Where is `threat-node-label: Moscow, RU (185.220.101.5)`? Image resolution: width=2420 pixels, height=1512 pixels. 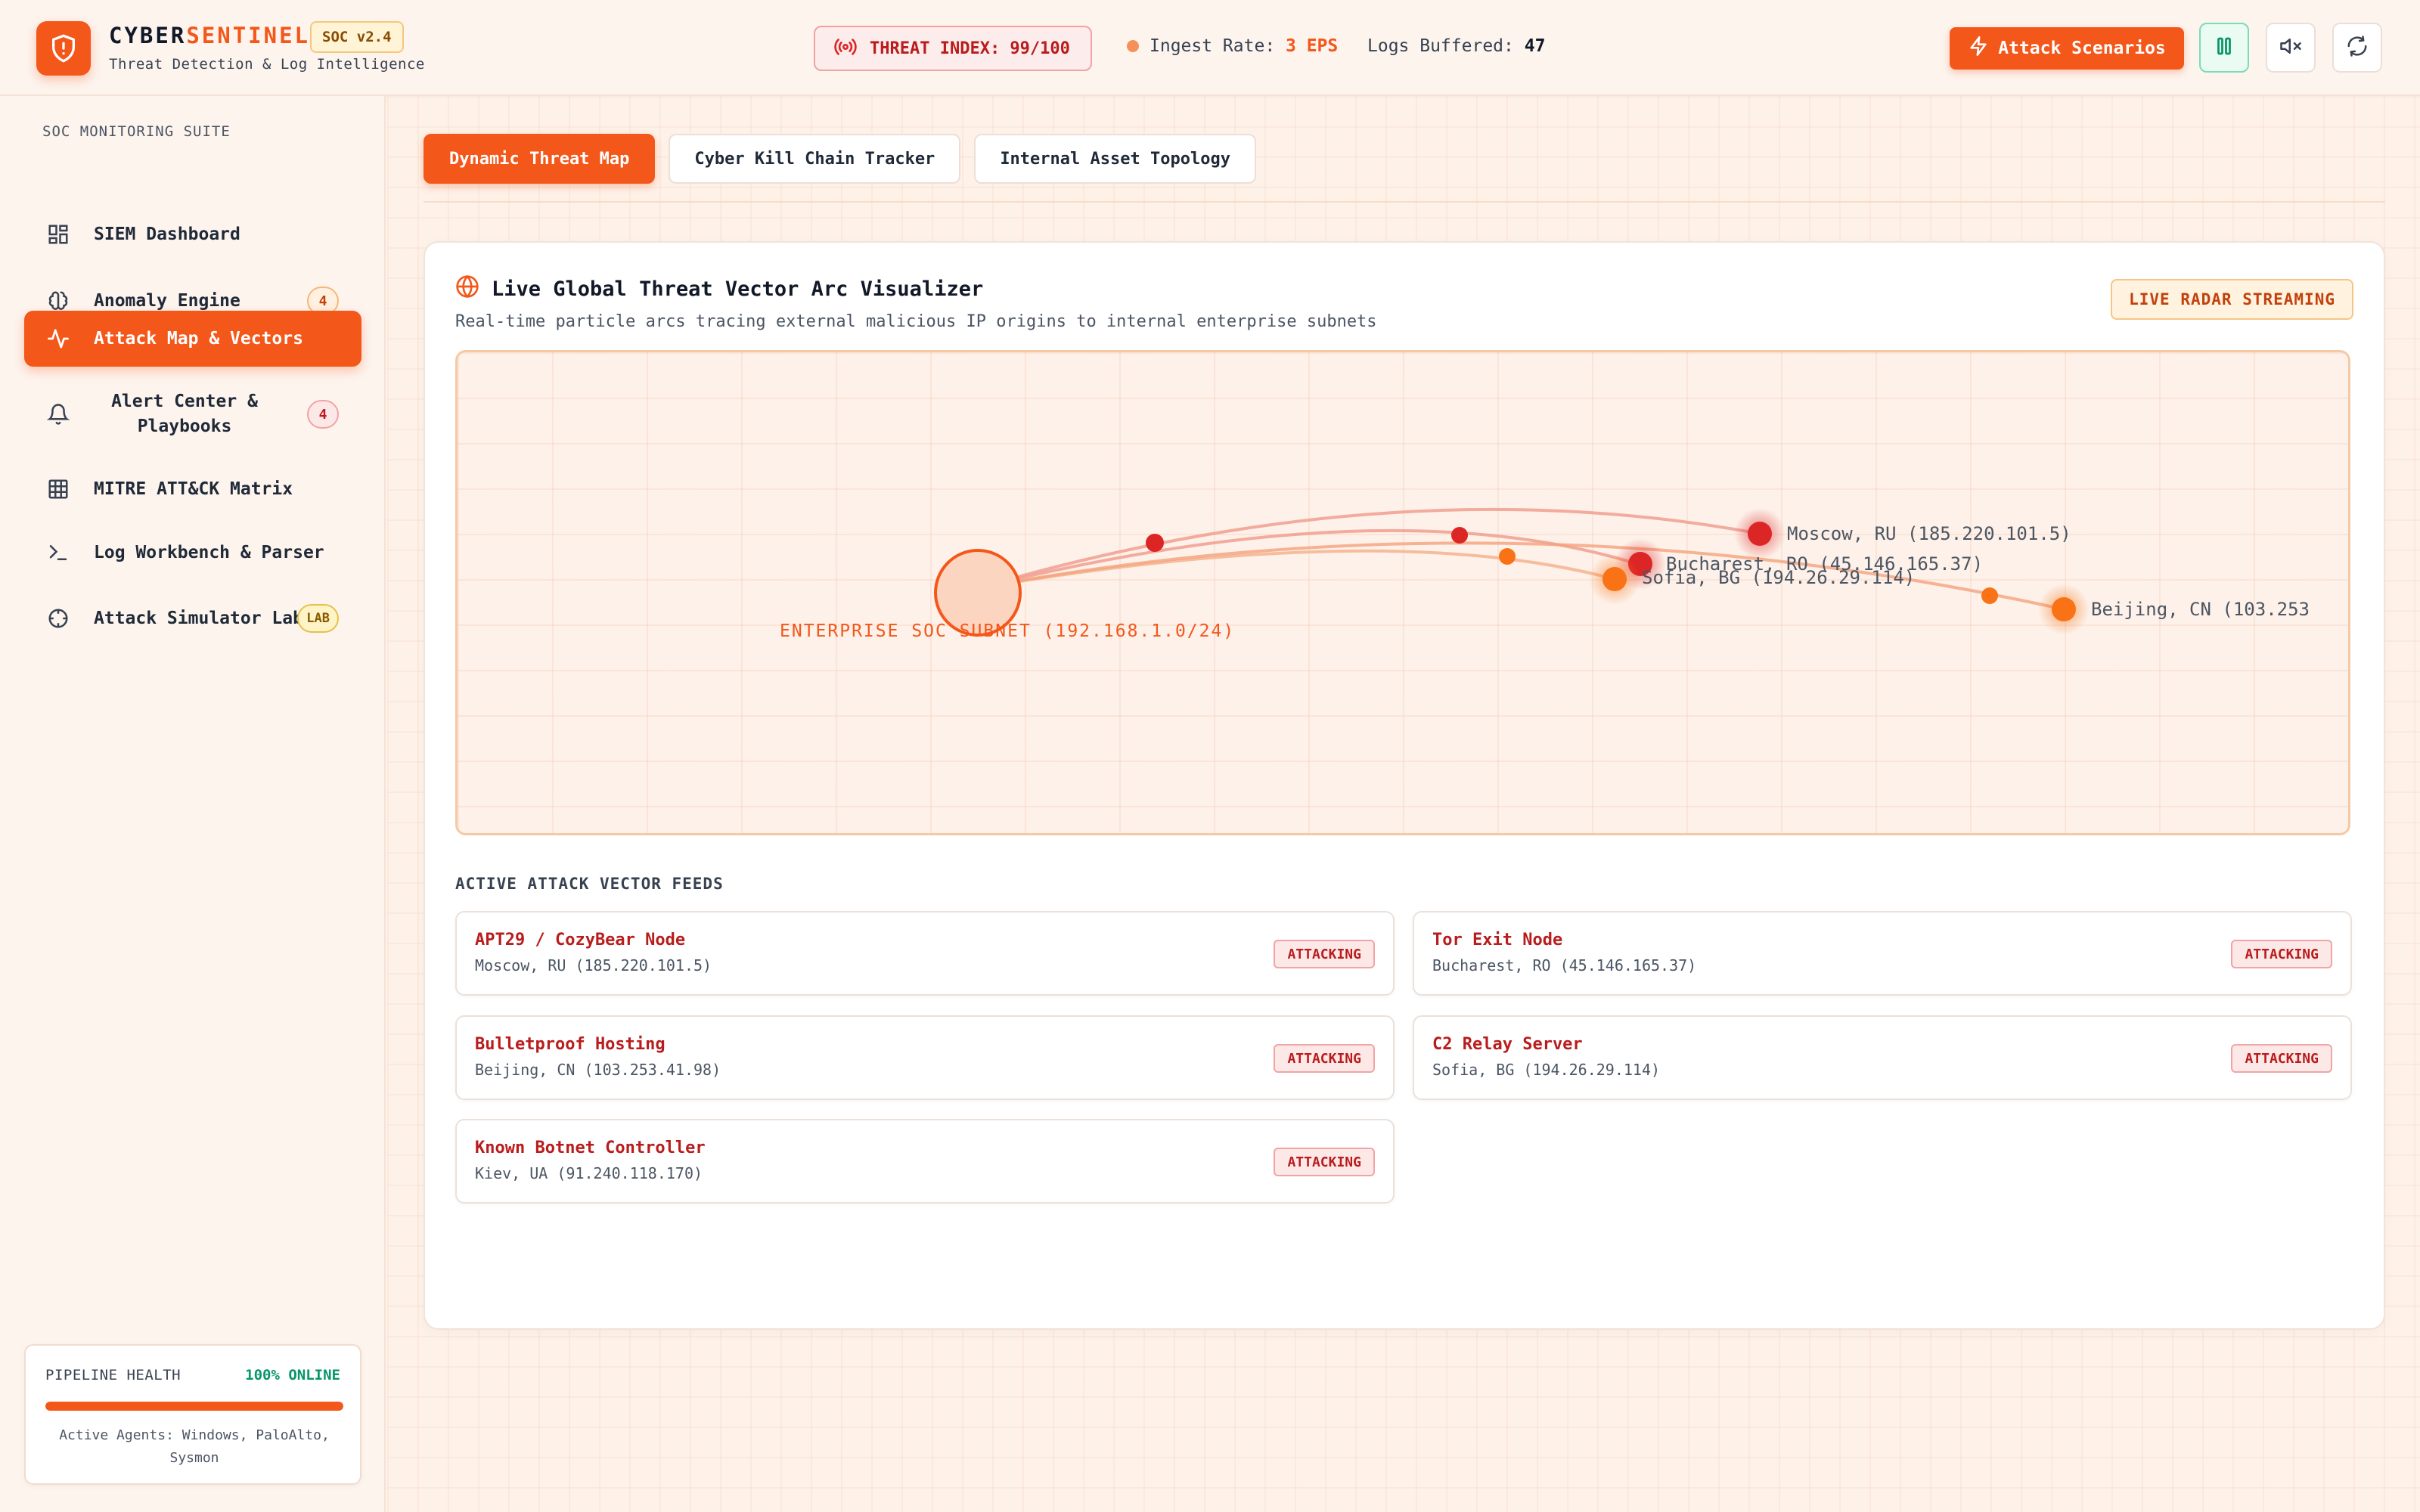 threat-node-label: Moscow, RU (185.220.101.5) is located at coordinates (1929, 533).